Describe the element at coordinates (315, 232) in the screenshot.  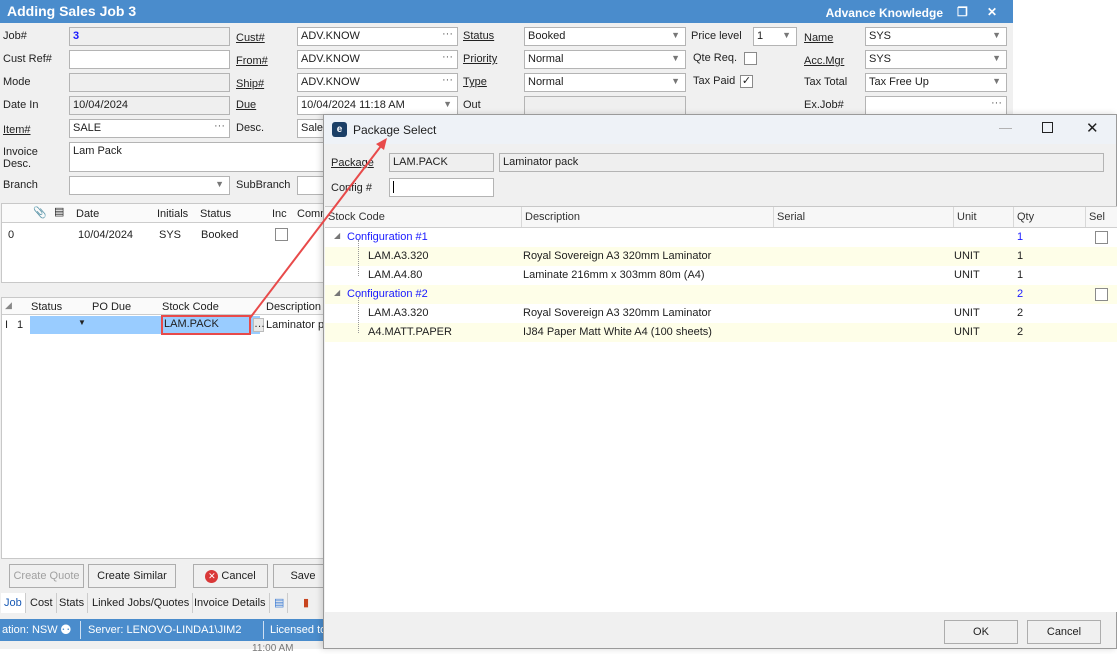
I see `arrow-line` at that location.